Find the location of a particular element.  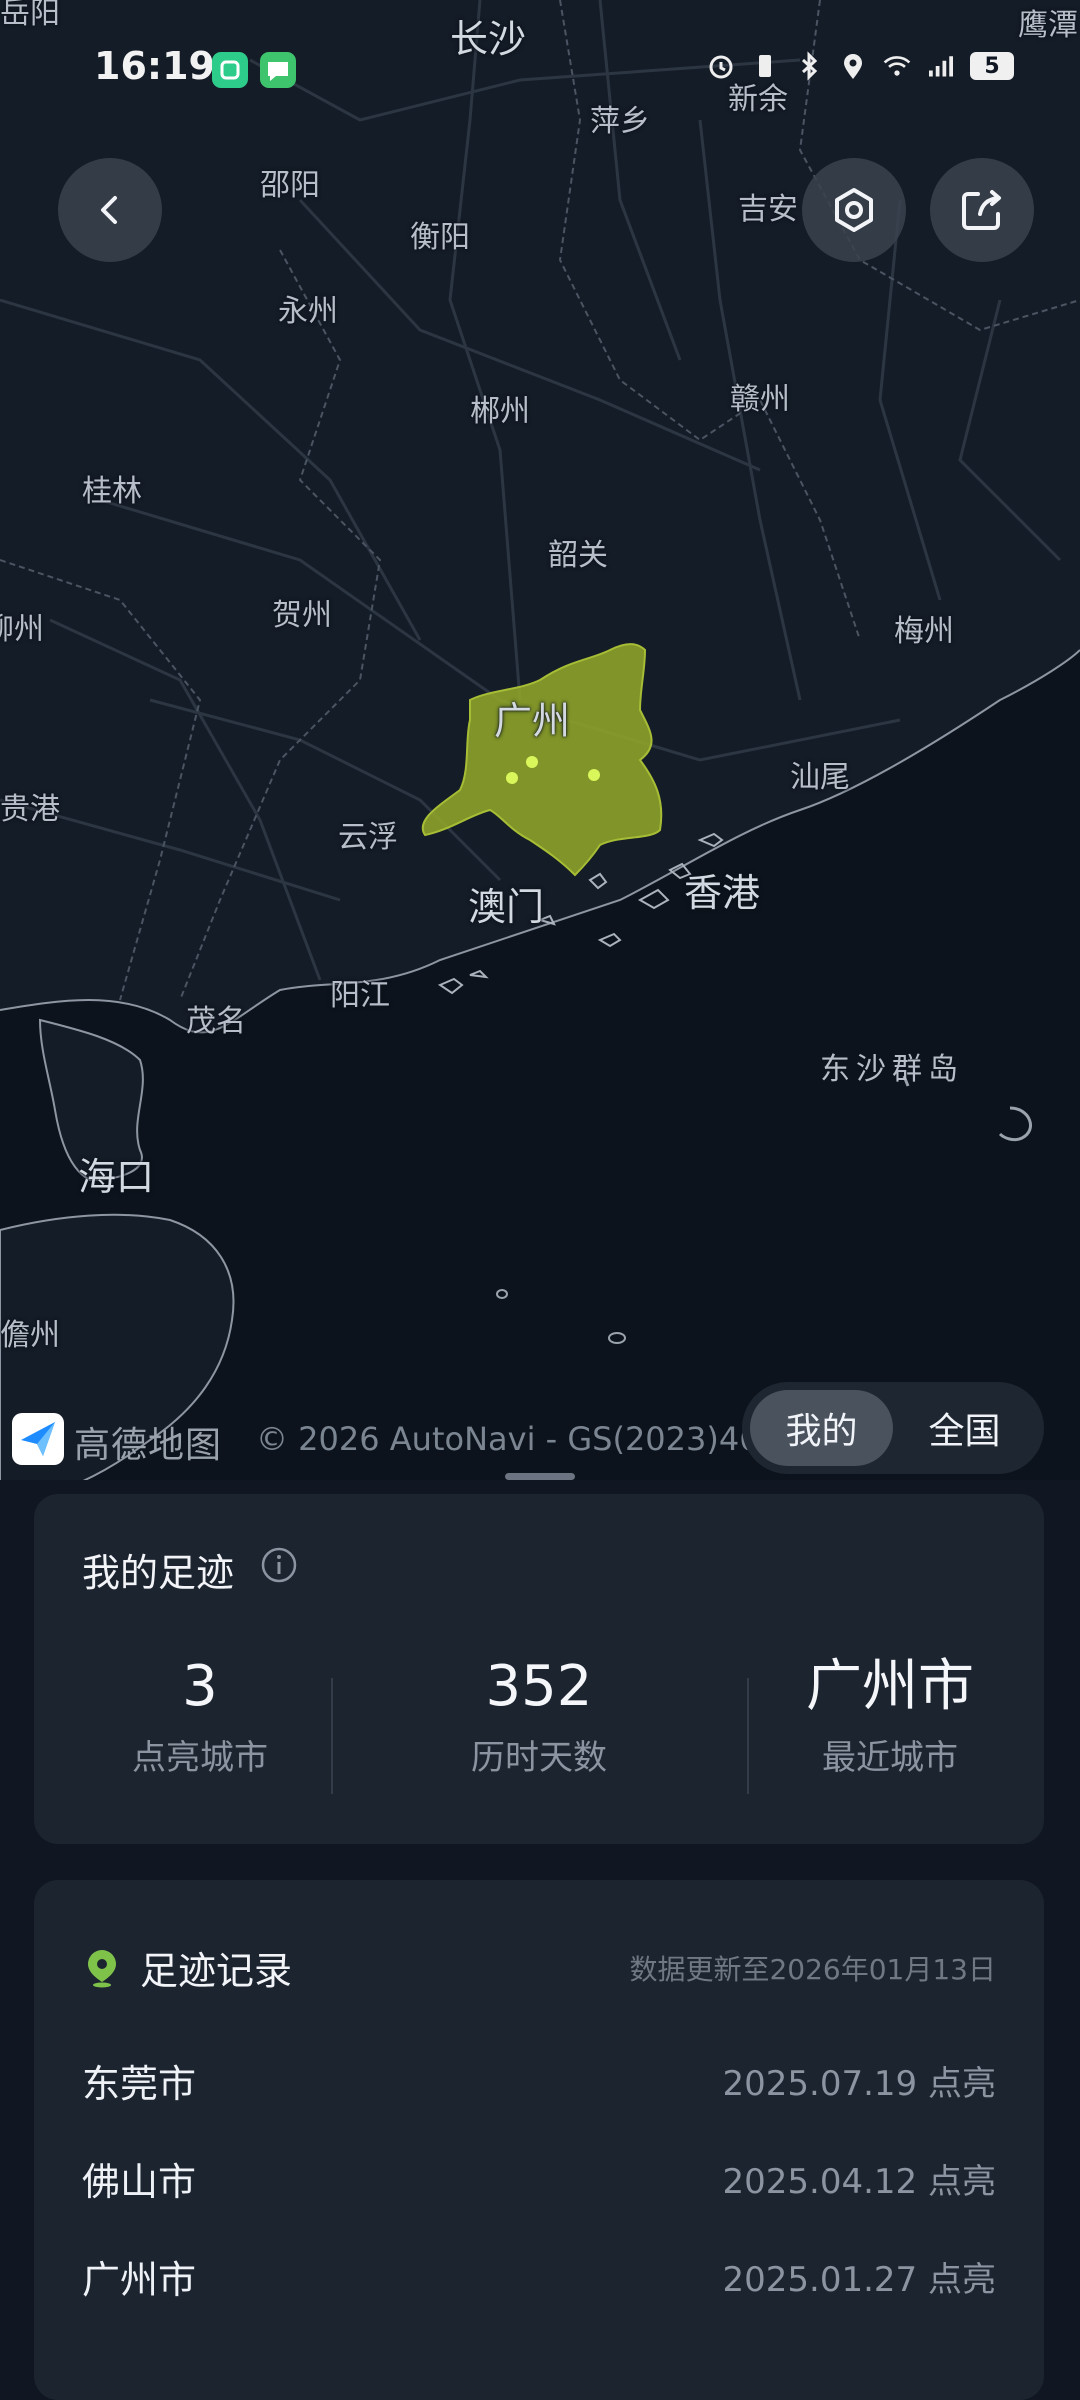

share-button is located at coordinates (982, 210).